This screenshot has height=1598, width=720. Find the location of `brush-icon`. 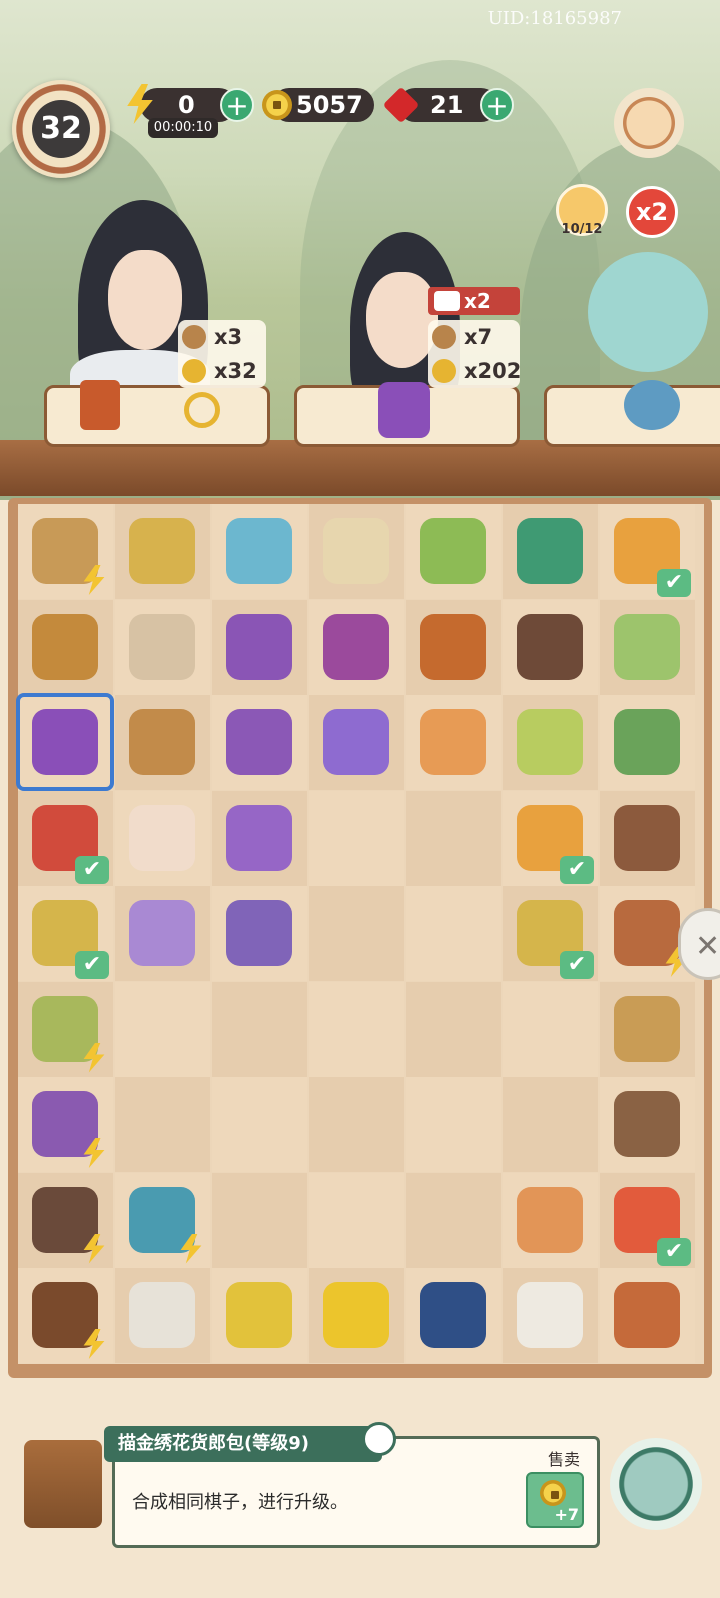

brush-icon is located at coordinates (647, 1028).